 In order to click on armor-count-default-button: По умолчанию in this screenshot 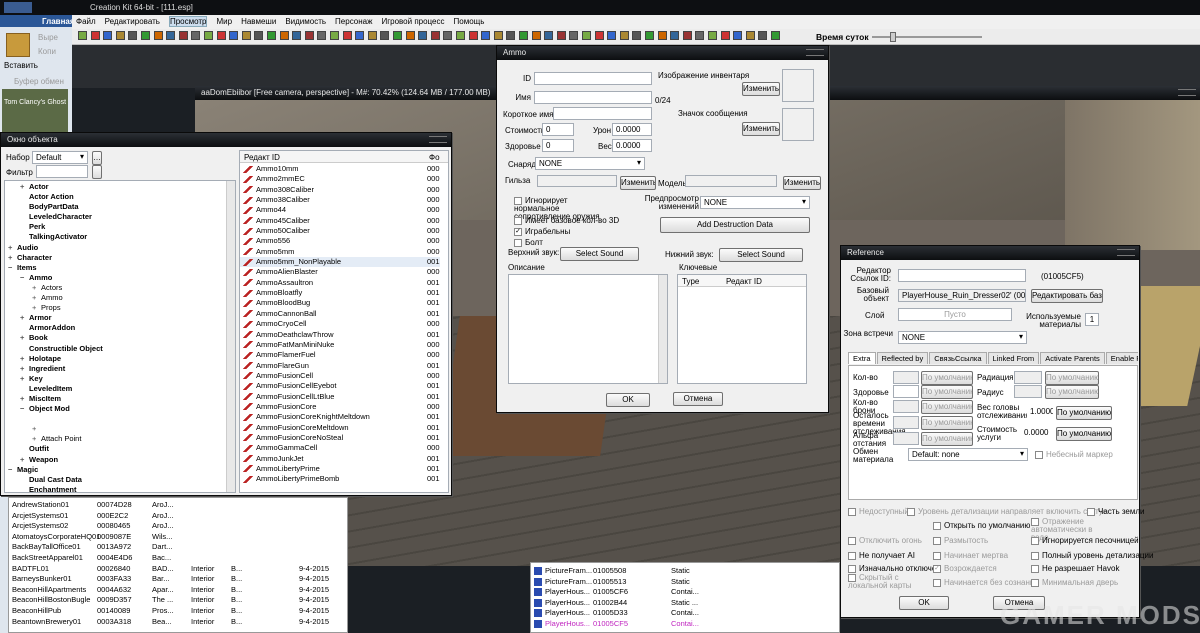, I will do `click(947, 407)`.